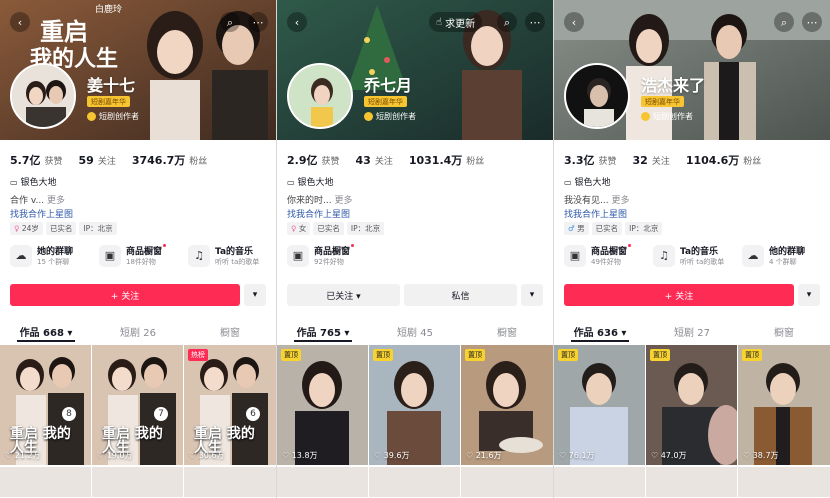  Describe the element at coordinates (712, 160) in the screenshot. I see `fans-count: 1104.6万` at that location.